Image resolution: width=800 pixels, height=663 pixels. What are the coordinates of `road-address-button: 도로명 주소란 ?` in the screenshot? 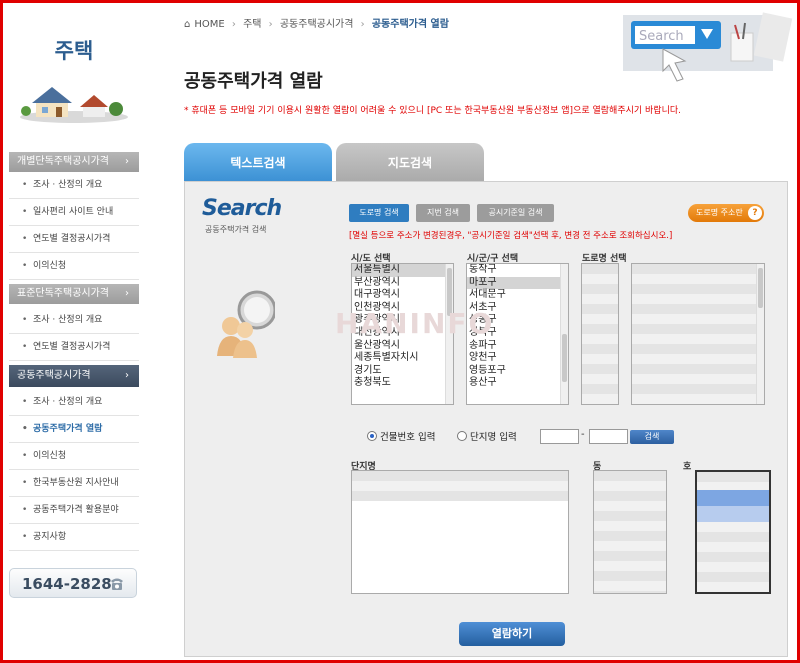 It's located at (726, 213).